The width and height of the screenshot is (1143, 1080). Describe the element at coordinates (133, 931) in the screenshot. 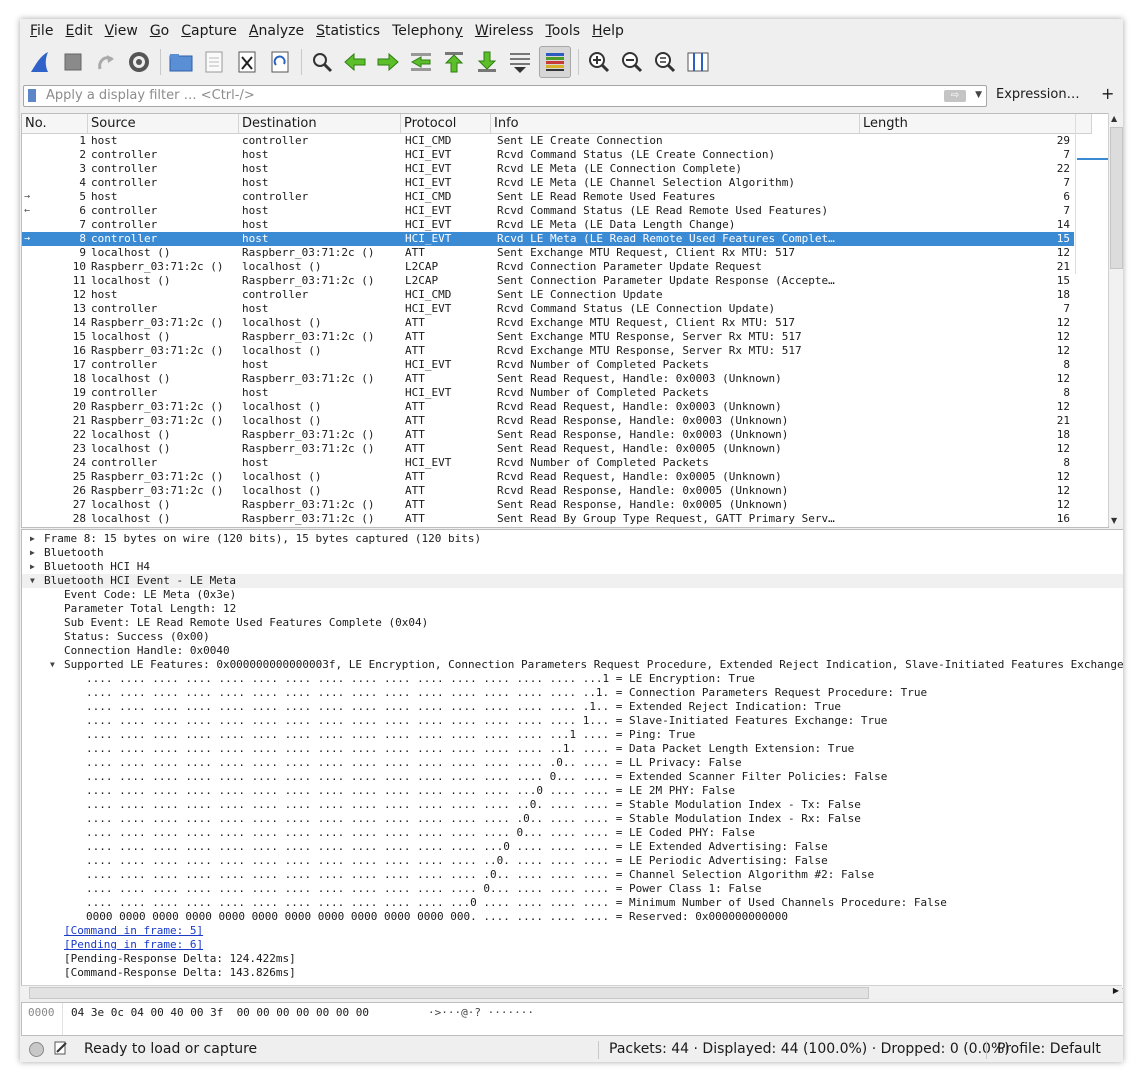

I see `frame-link: [Command in frame: 5]` at that location.